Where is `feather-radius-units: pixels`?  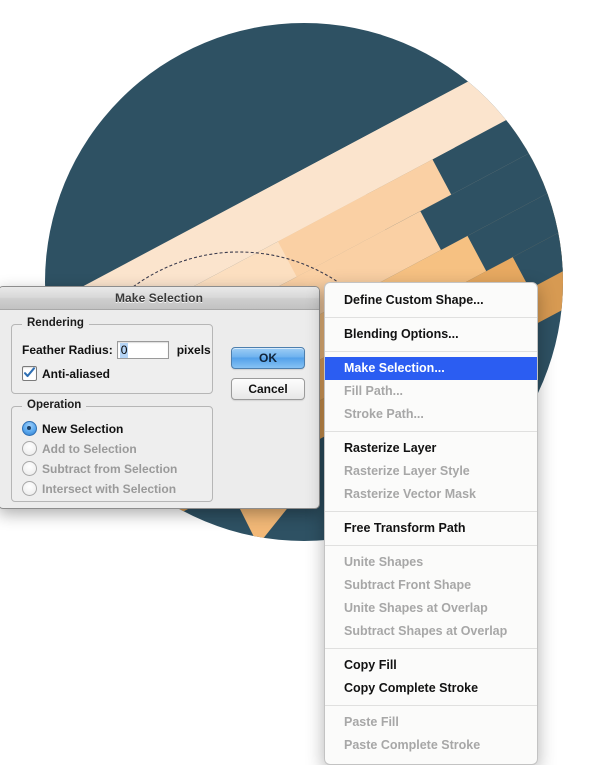 feather-radius-units: pixels is located at coordinates (193, 350).